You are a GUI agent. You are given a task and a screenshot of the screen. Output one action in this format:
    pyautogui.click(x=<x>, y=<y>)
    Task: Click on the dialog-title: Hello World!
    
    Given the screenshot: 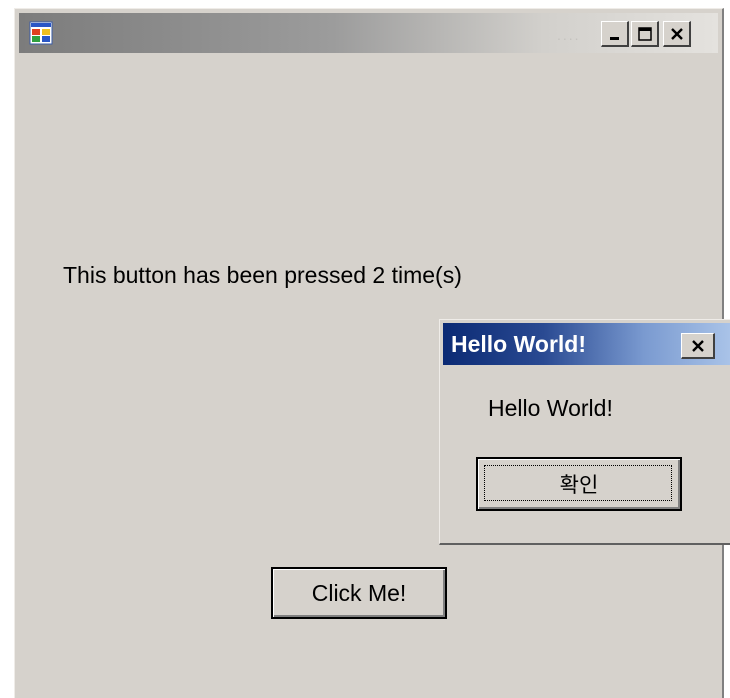 What is the action you would take?
    pyautogui.click(x=519, y=344)
    